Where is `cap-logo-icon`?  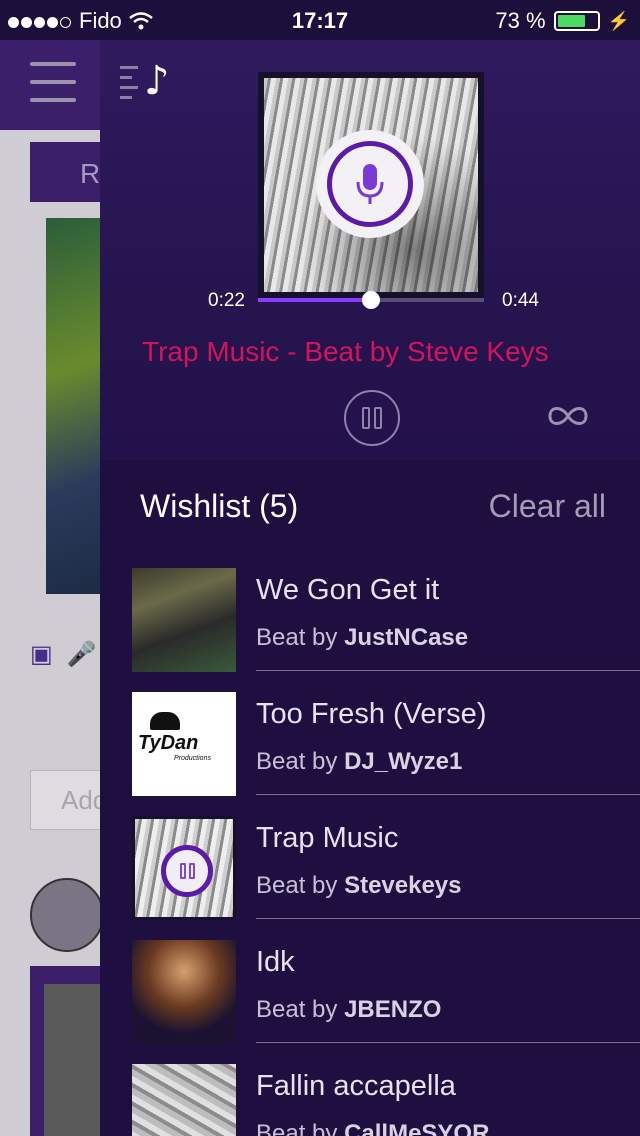
cap-logo-icon is located at coordinates (165, 721).